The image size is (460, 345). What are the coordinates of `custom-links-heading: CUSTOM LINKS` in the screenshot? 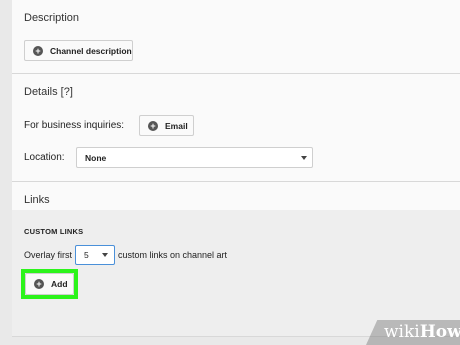 It's located at (54, 231).